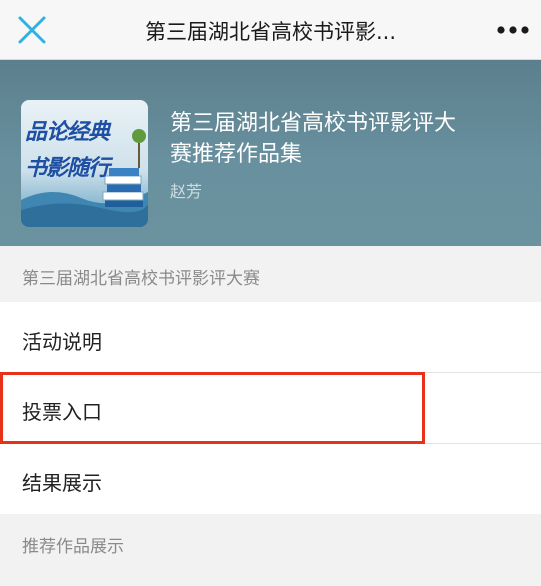 The width and height of the screenshot is (541, 586). I want to click on menu-item-label: 结果展示, so click(62, 483).